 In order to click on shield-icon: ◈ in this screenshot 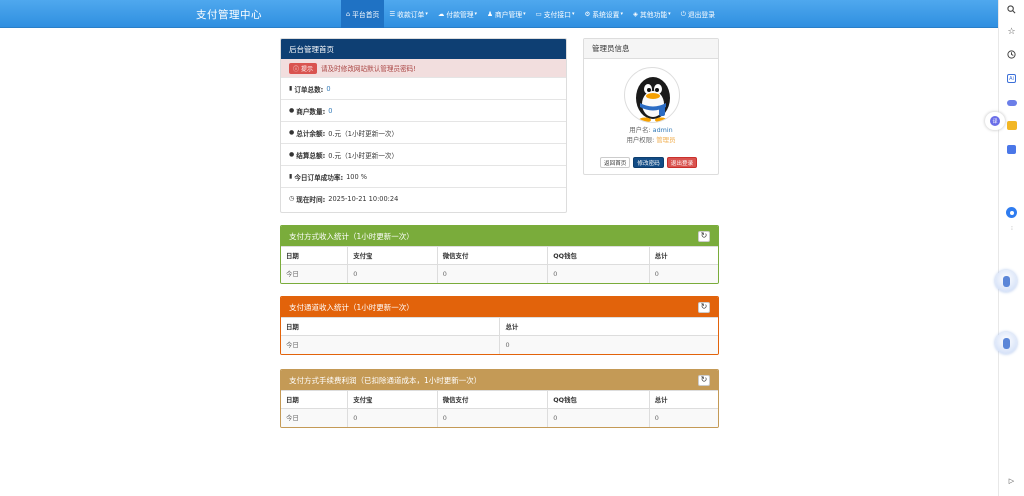, I will do `click(635, 14)`.